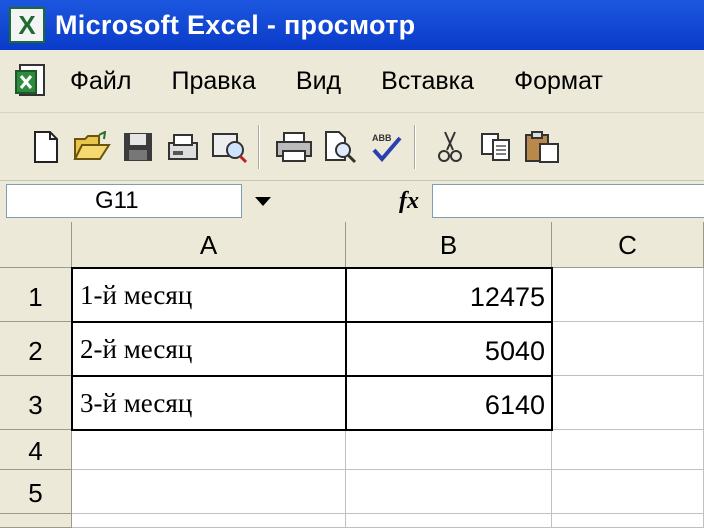  I want to click on print-icon, so click(294, 147).